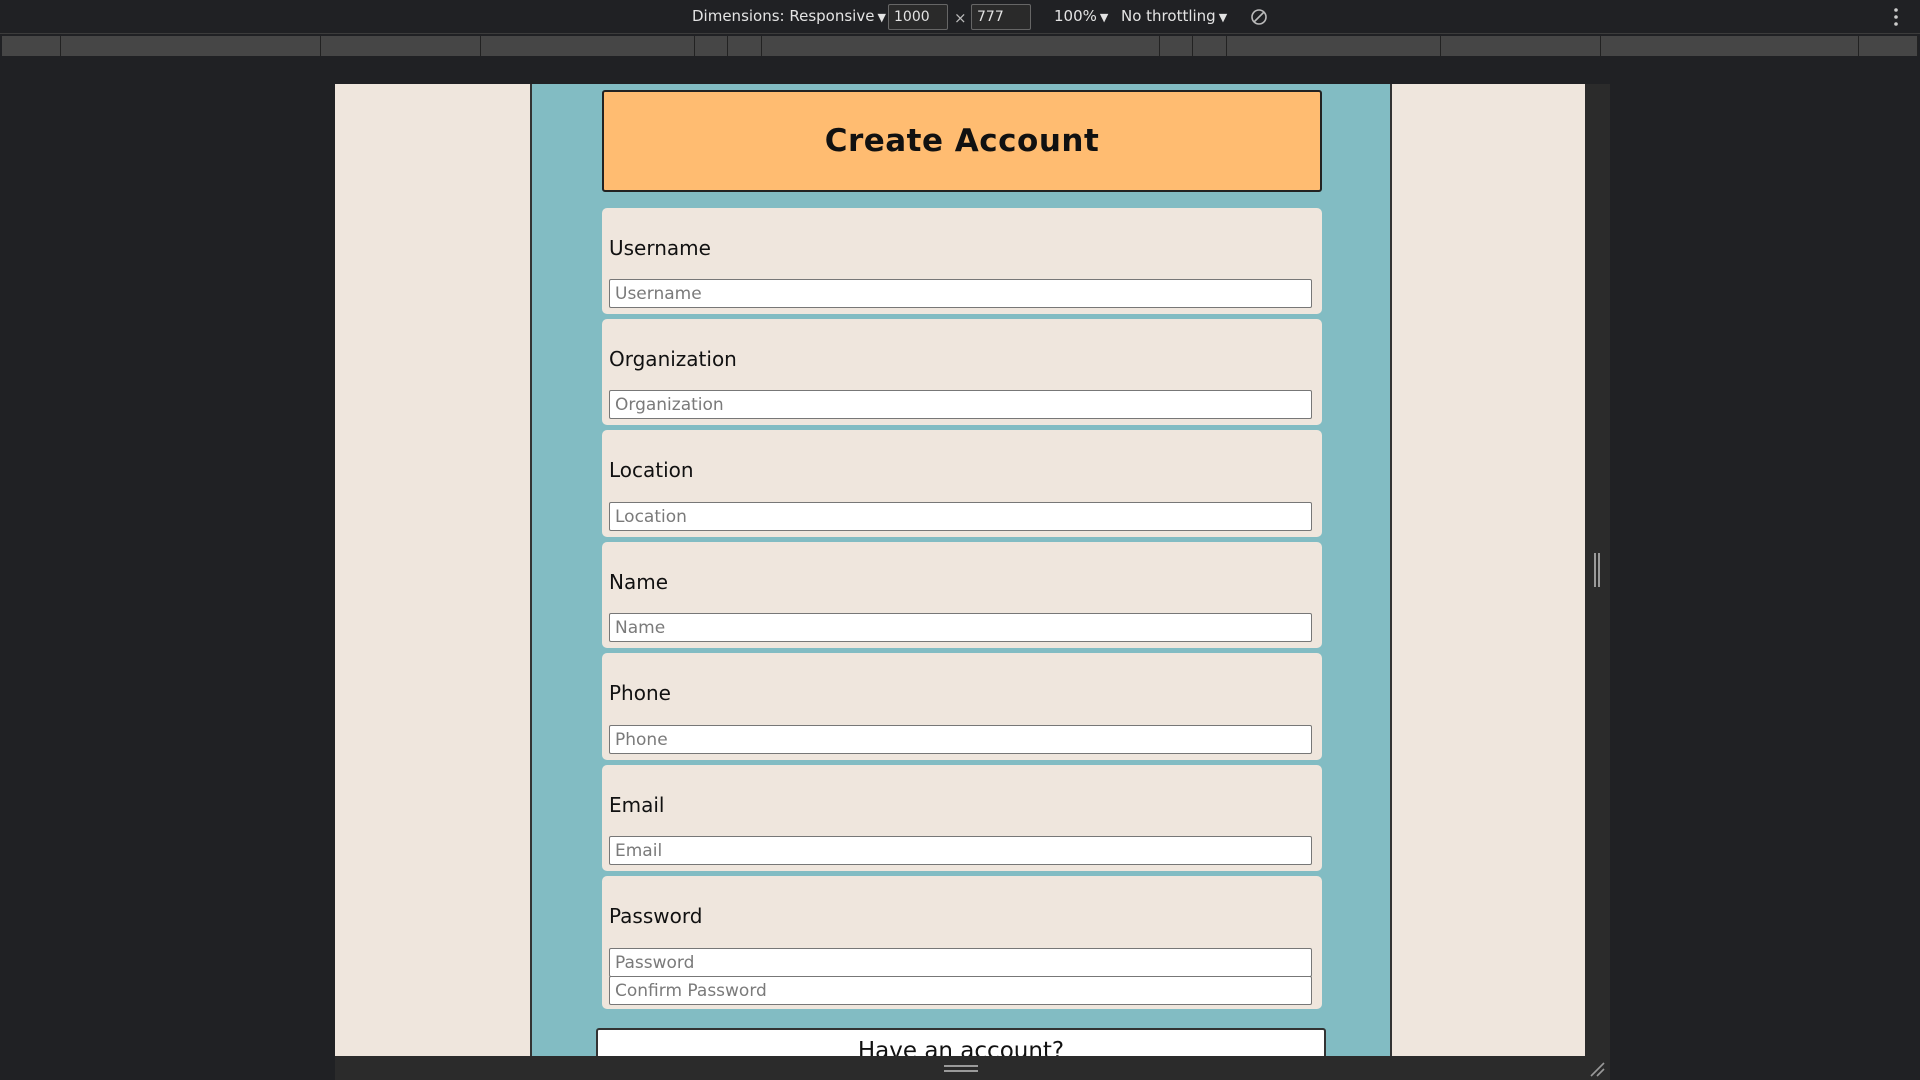  I want to click on password-label: Password, so click(656, 916).